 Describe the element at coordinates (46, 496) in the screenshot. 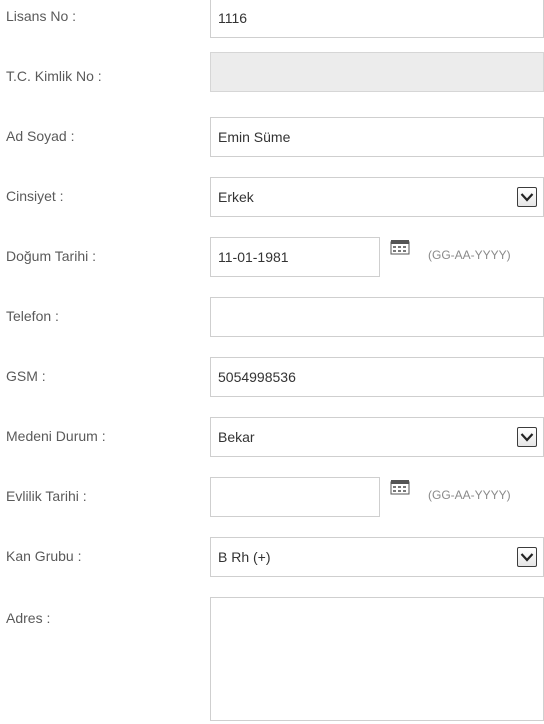

I see `evlilik-tarihi-label: Evlilik Tarihi :` at that location.